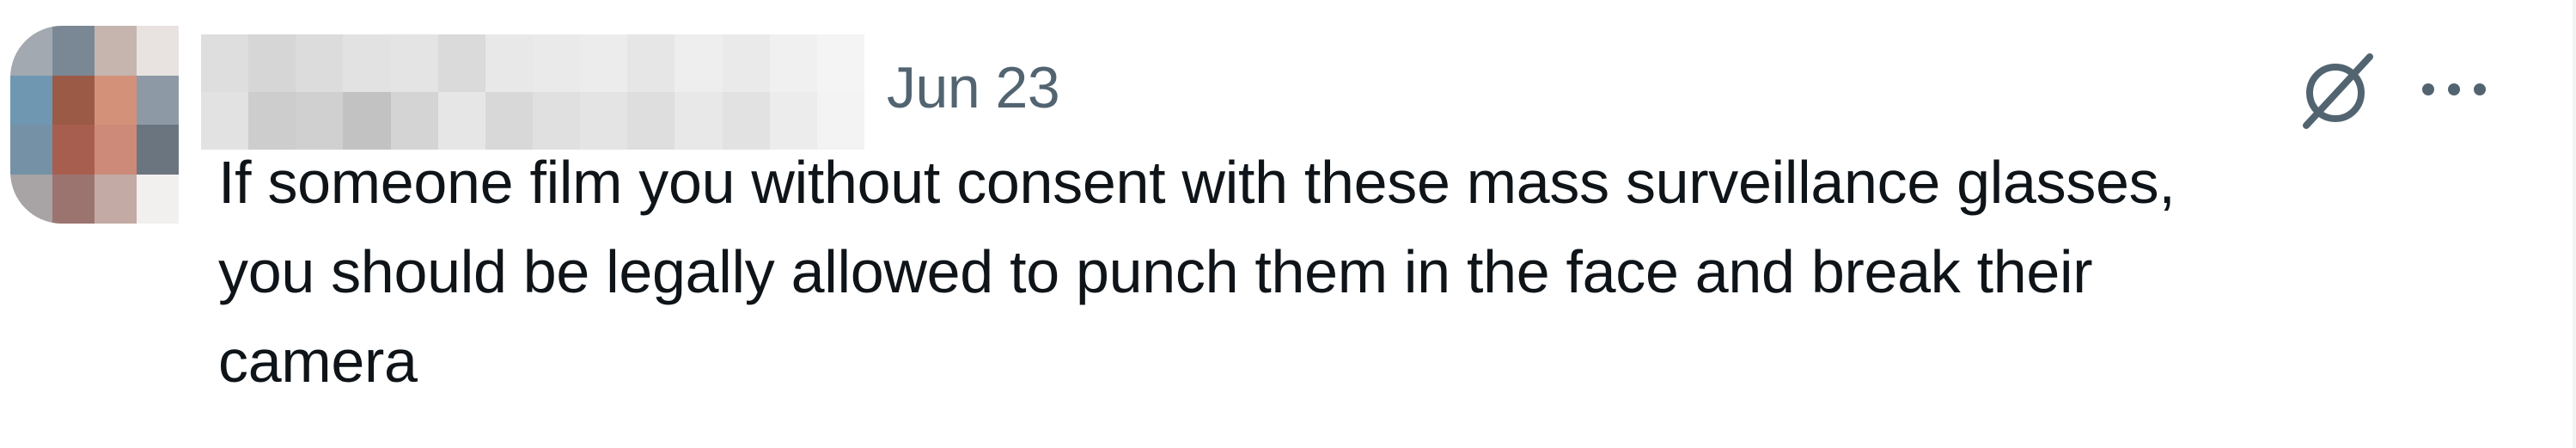 Image resolution: width=2576 pixels, height=448 pixels. What do you see at coordinates (973, 88) in the screenshot?
I see `post-date: Jun 23` at bounding box center [973, 88].